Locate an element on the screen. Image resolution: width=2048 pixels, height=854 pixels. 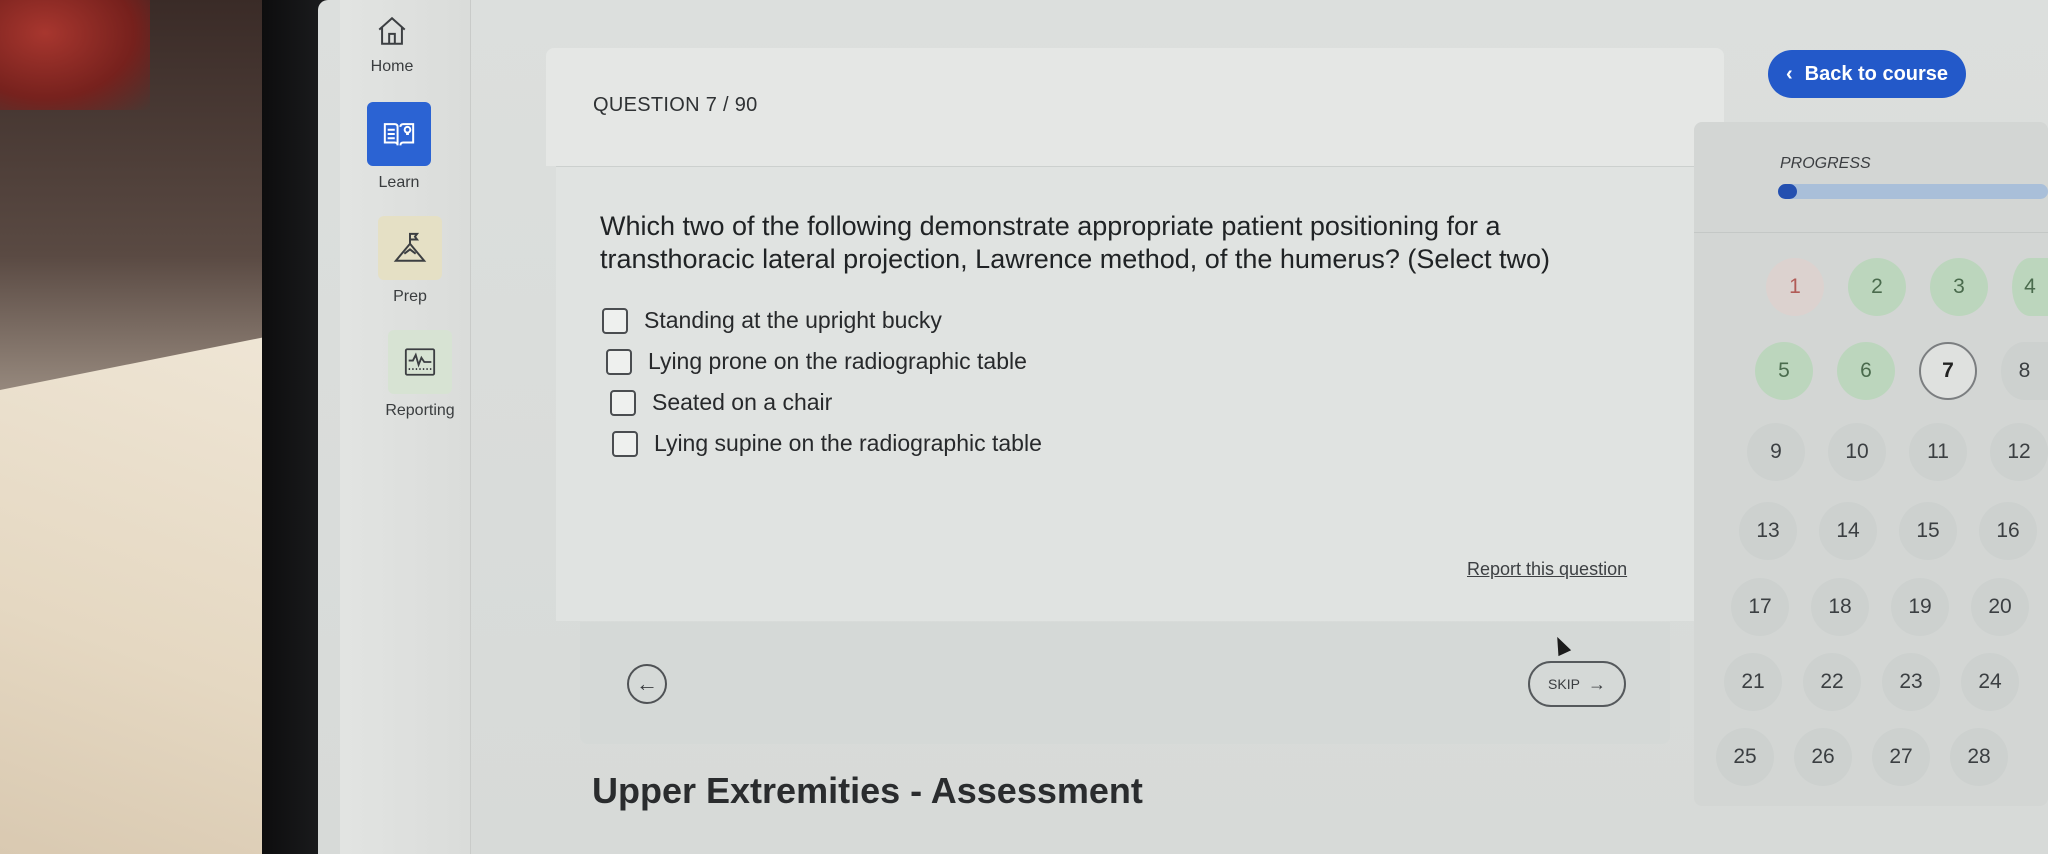
nav-item-learn: Learn is located at coordinates (399, 147).